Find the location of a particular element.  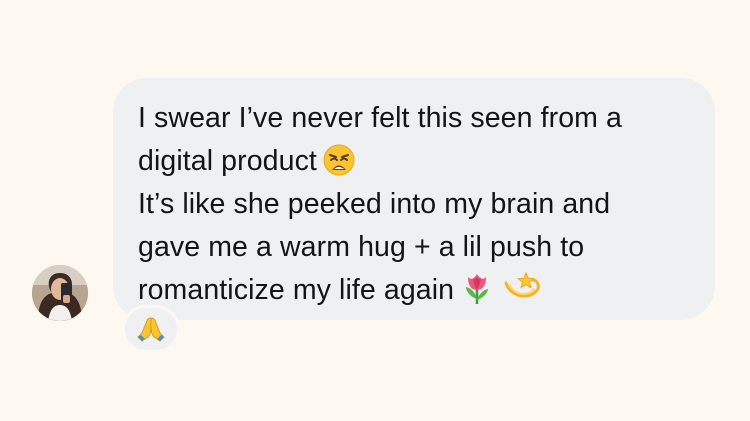

message-text: digital product is located at coordinates (227, 161).